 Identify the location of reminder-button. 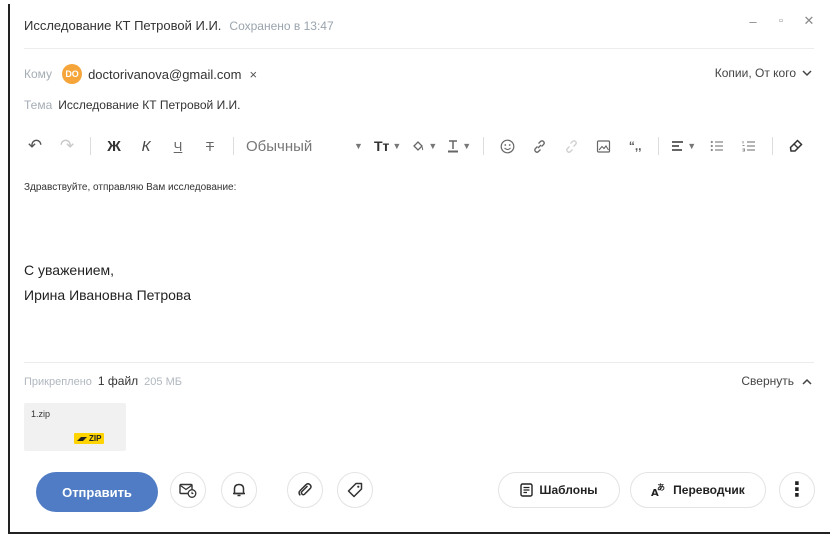
(239, 490).